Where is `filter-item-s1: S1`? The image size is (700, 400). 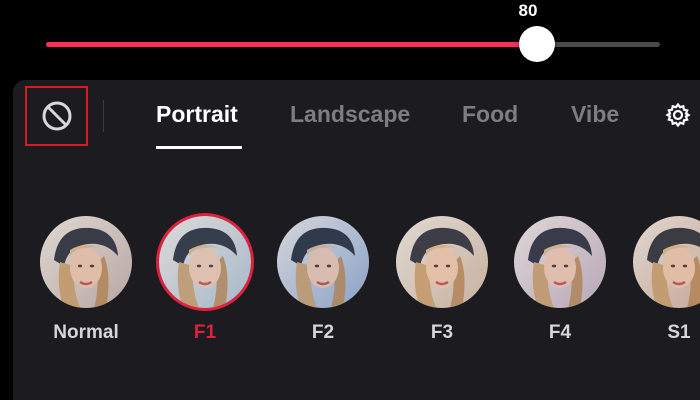 filter-item-s1: S1 is located at coordinates (665, 280).